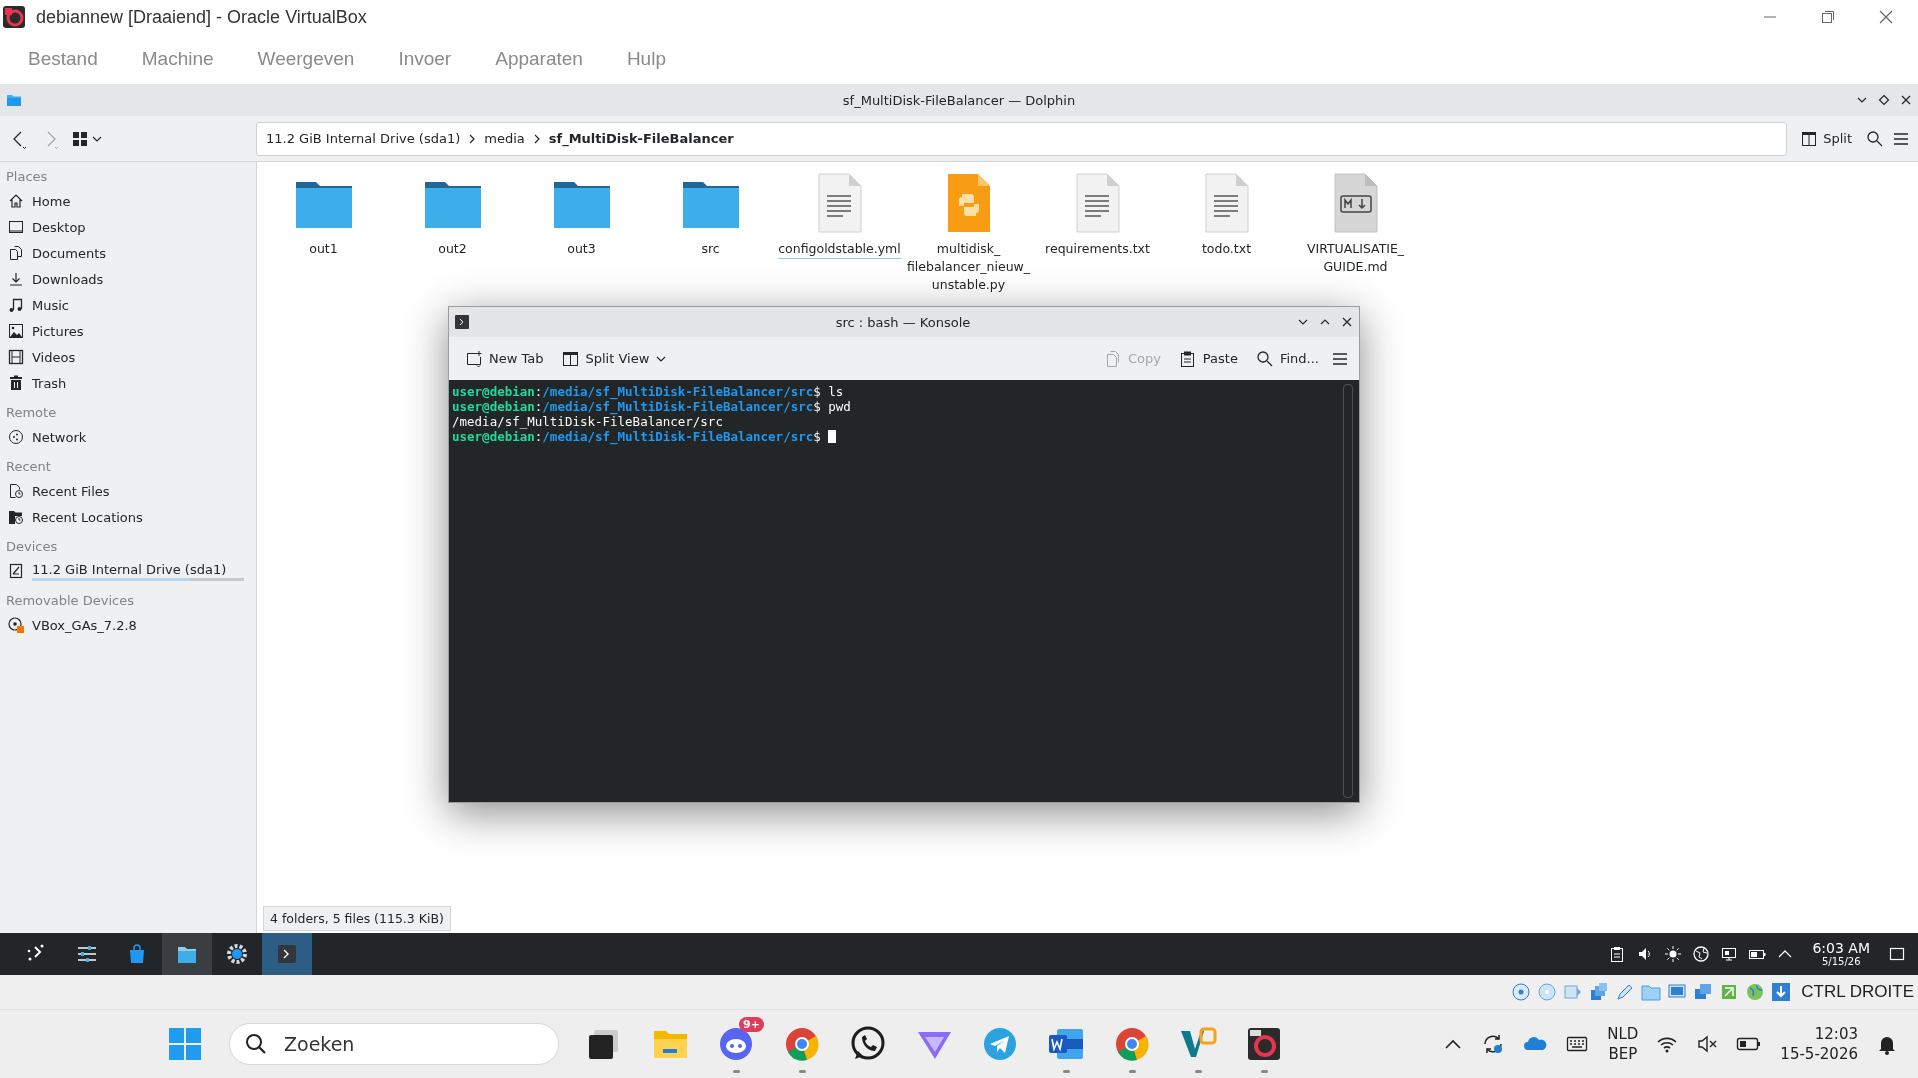 This screenshot has height=1078, width=1918. Describe the element at coordinates (1828, 17) in the screenshot. I see `restore-icon` at that location.